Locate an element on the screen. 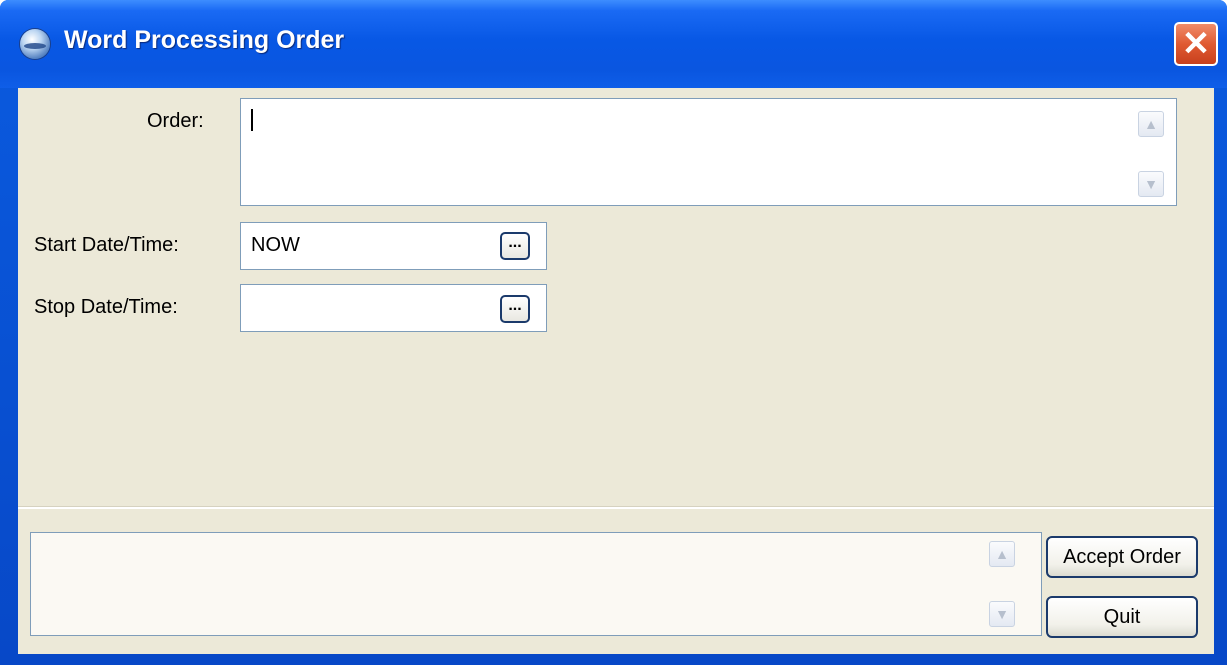  accept-order-button: Accept Order is located at coordinates (1122, 557).